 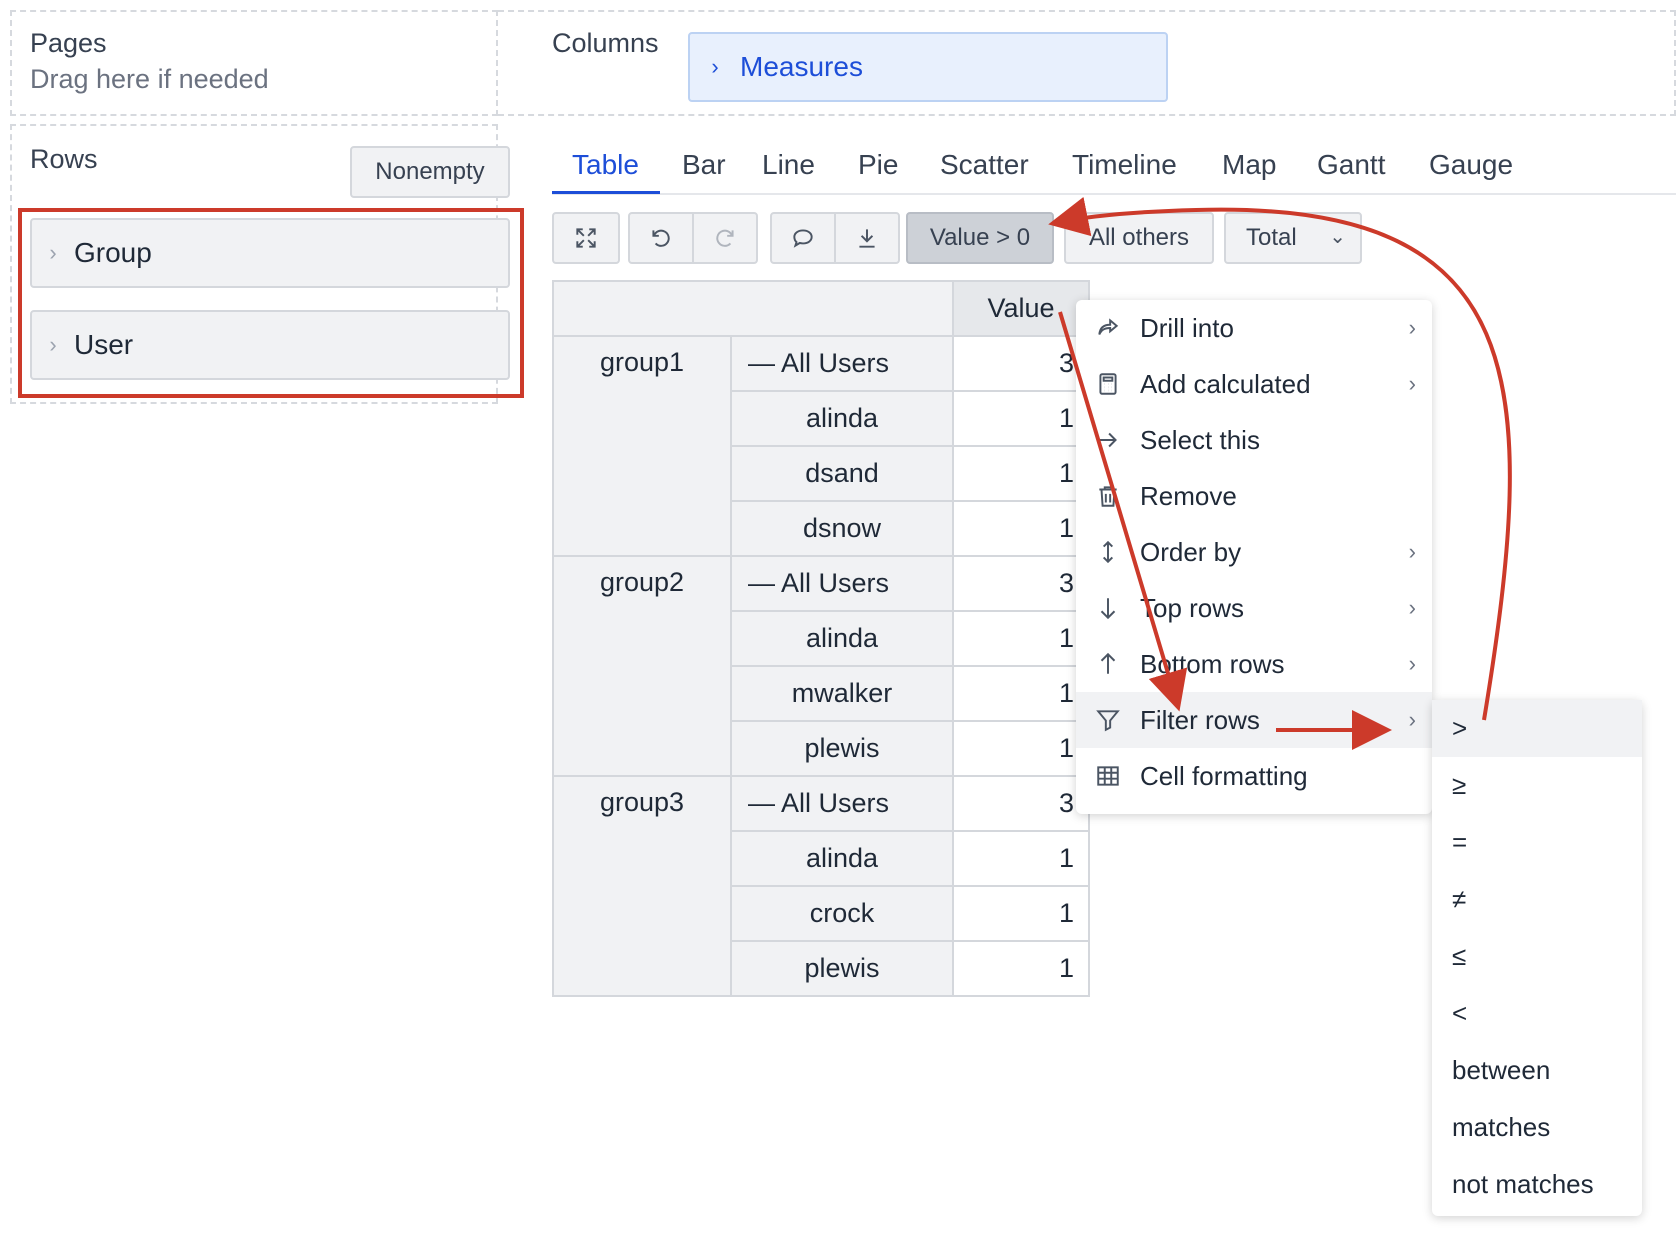 I want to click on menu-item-remove: Remove, so click(x=1254, y=496).